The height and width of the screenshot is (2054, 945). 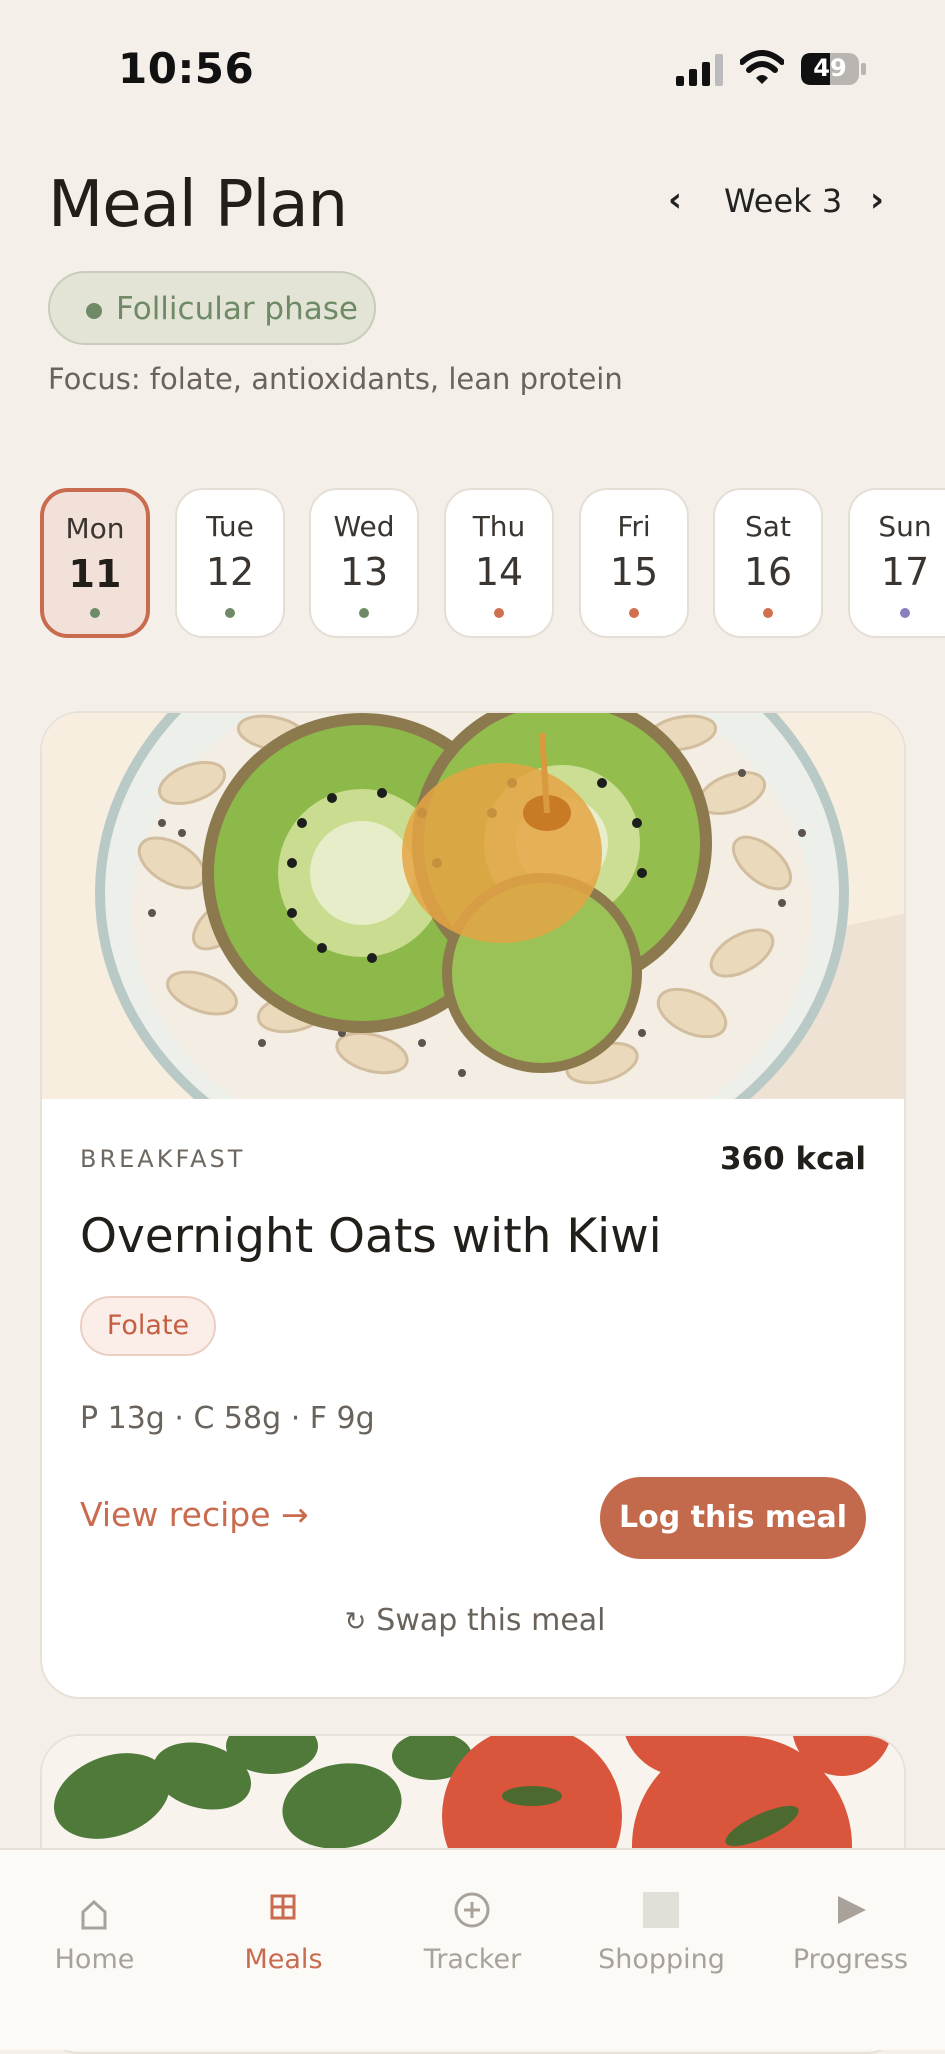 I want to click on day-name: Tue, so click(x=230, y=526).